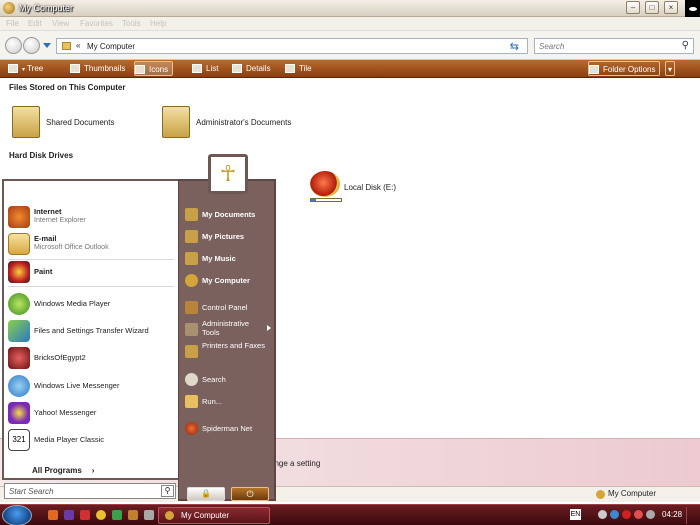  Describe the element at coordinates (672, 514) in the screenshot. I see `clock: 04:28` at that location.